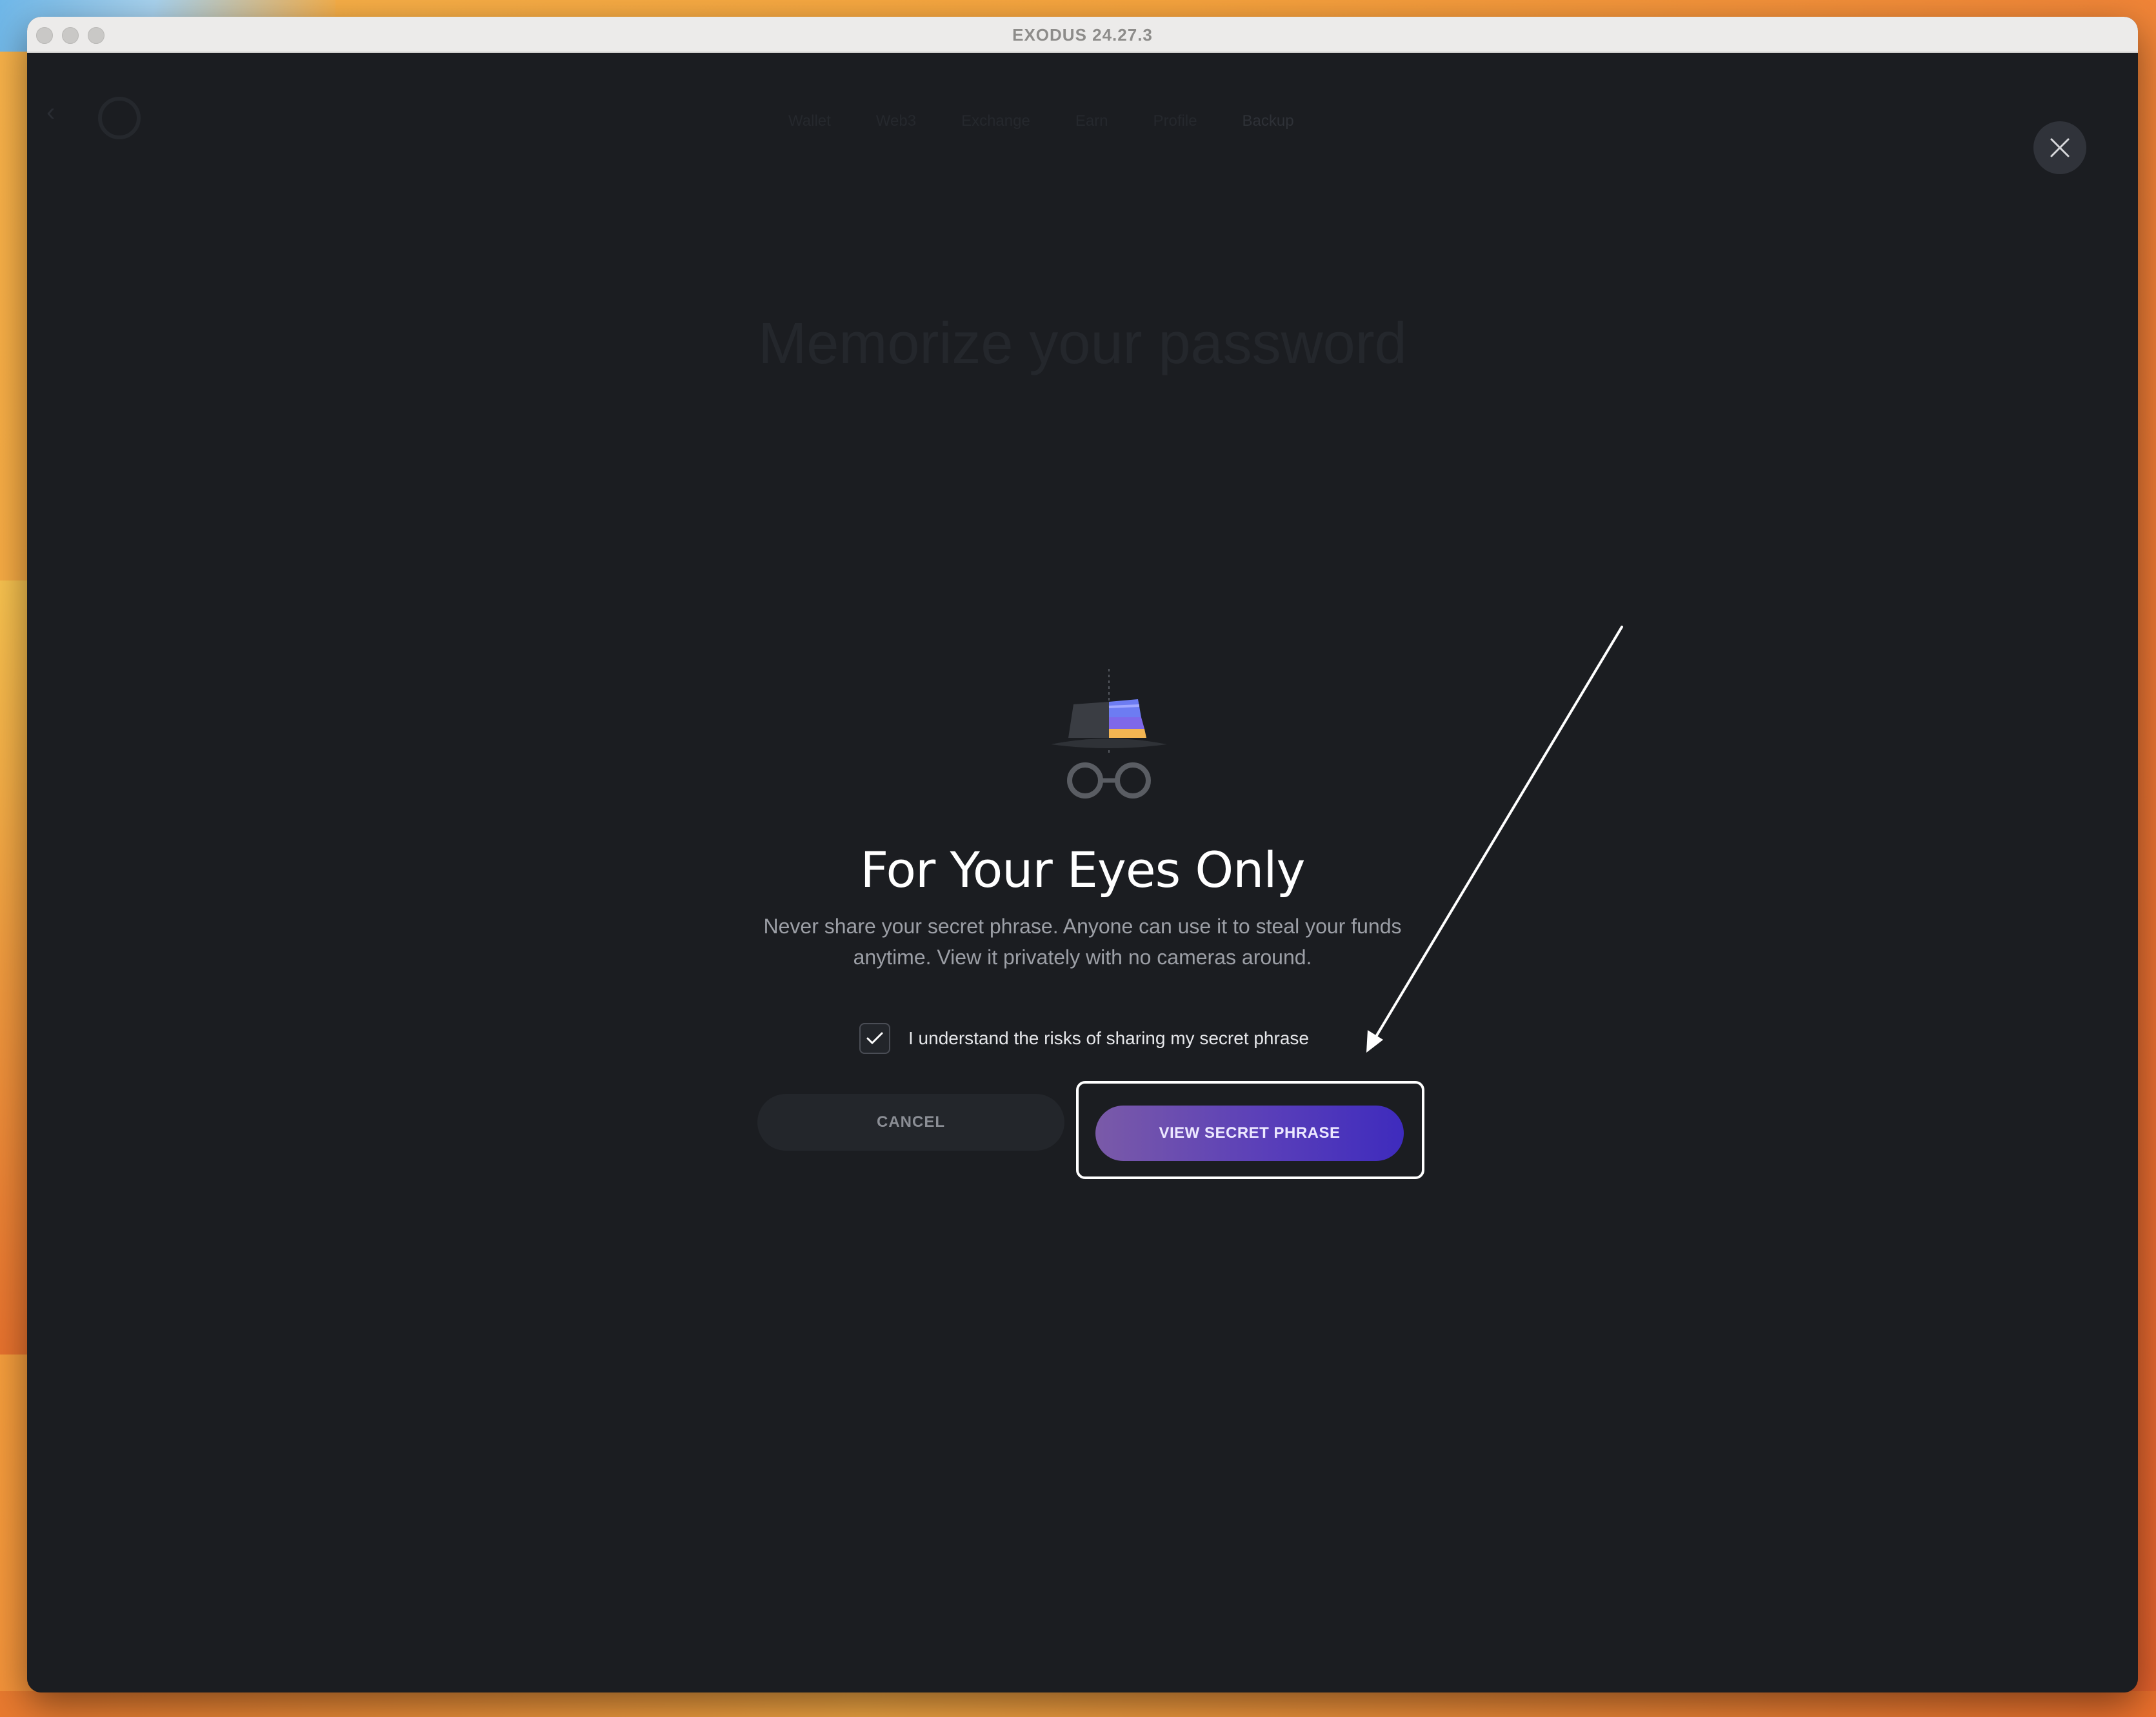 The width and height of the screenshot is (2156, 1717). I want to click on nav-item-profile: Profile, so click(1175, 121).